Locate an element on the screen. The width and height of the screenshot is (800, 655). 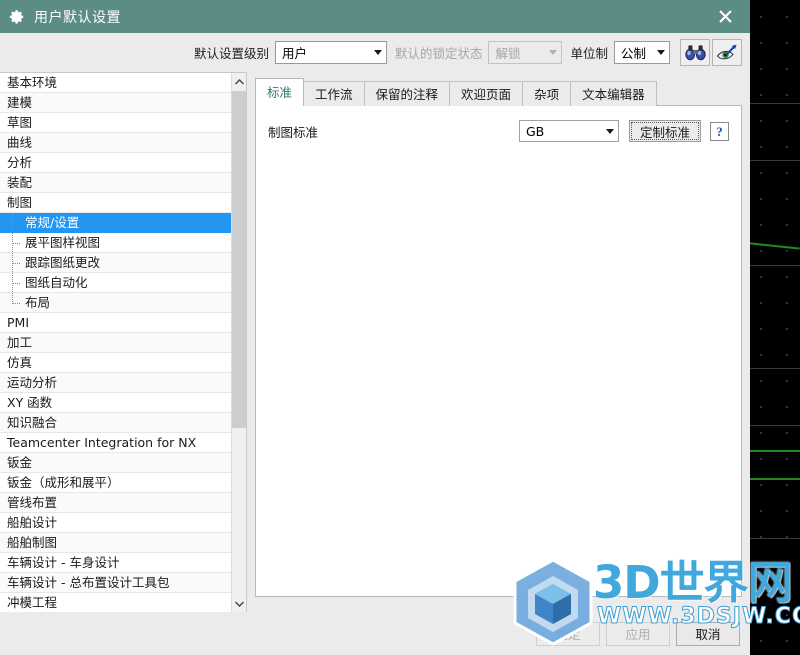
help-glyph: ? is located at coordinates (719, 131).